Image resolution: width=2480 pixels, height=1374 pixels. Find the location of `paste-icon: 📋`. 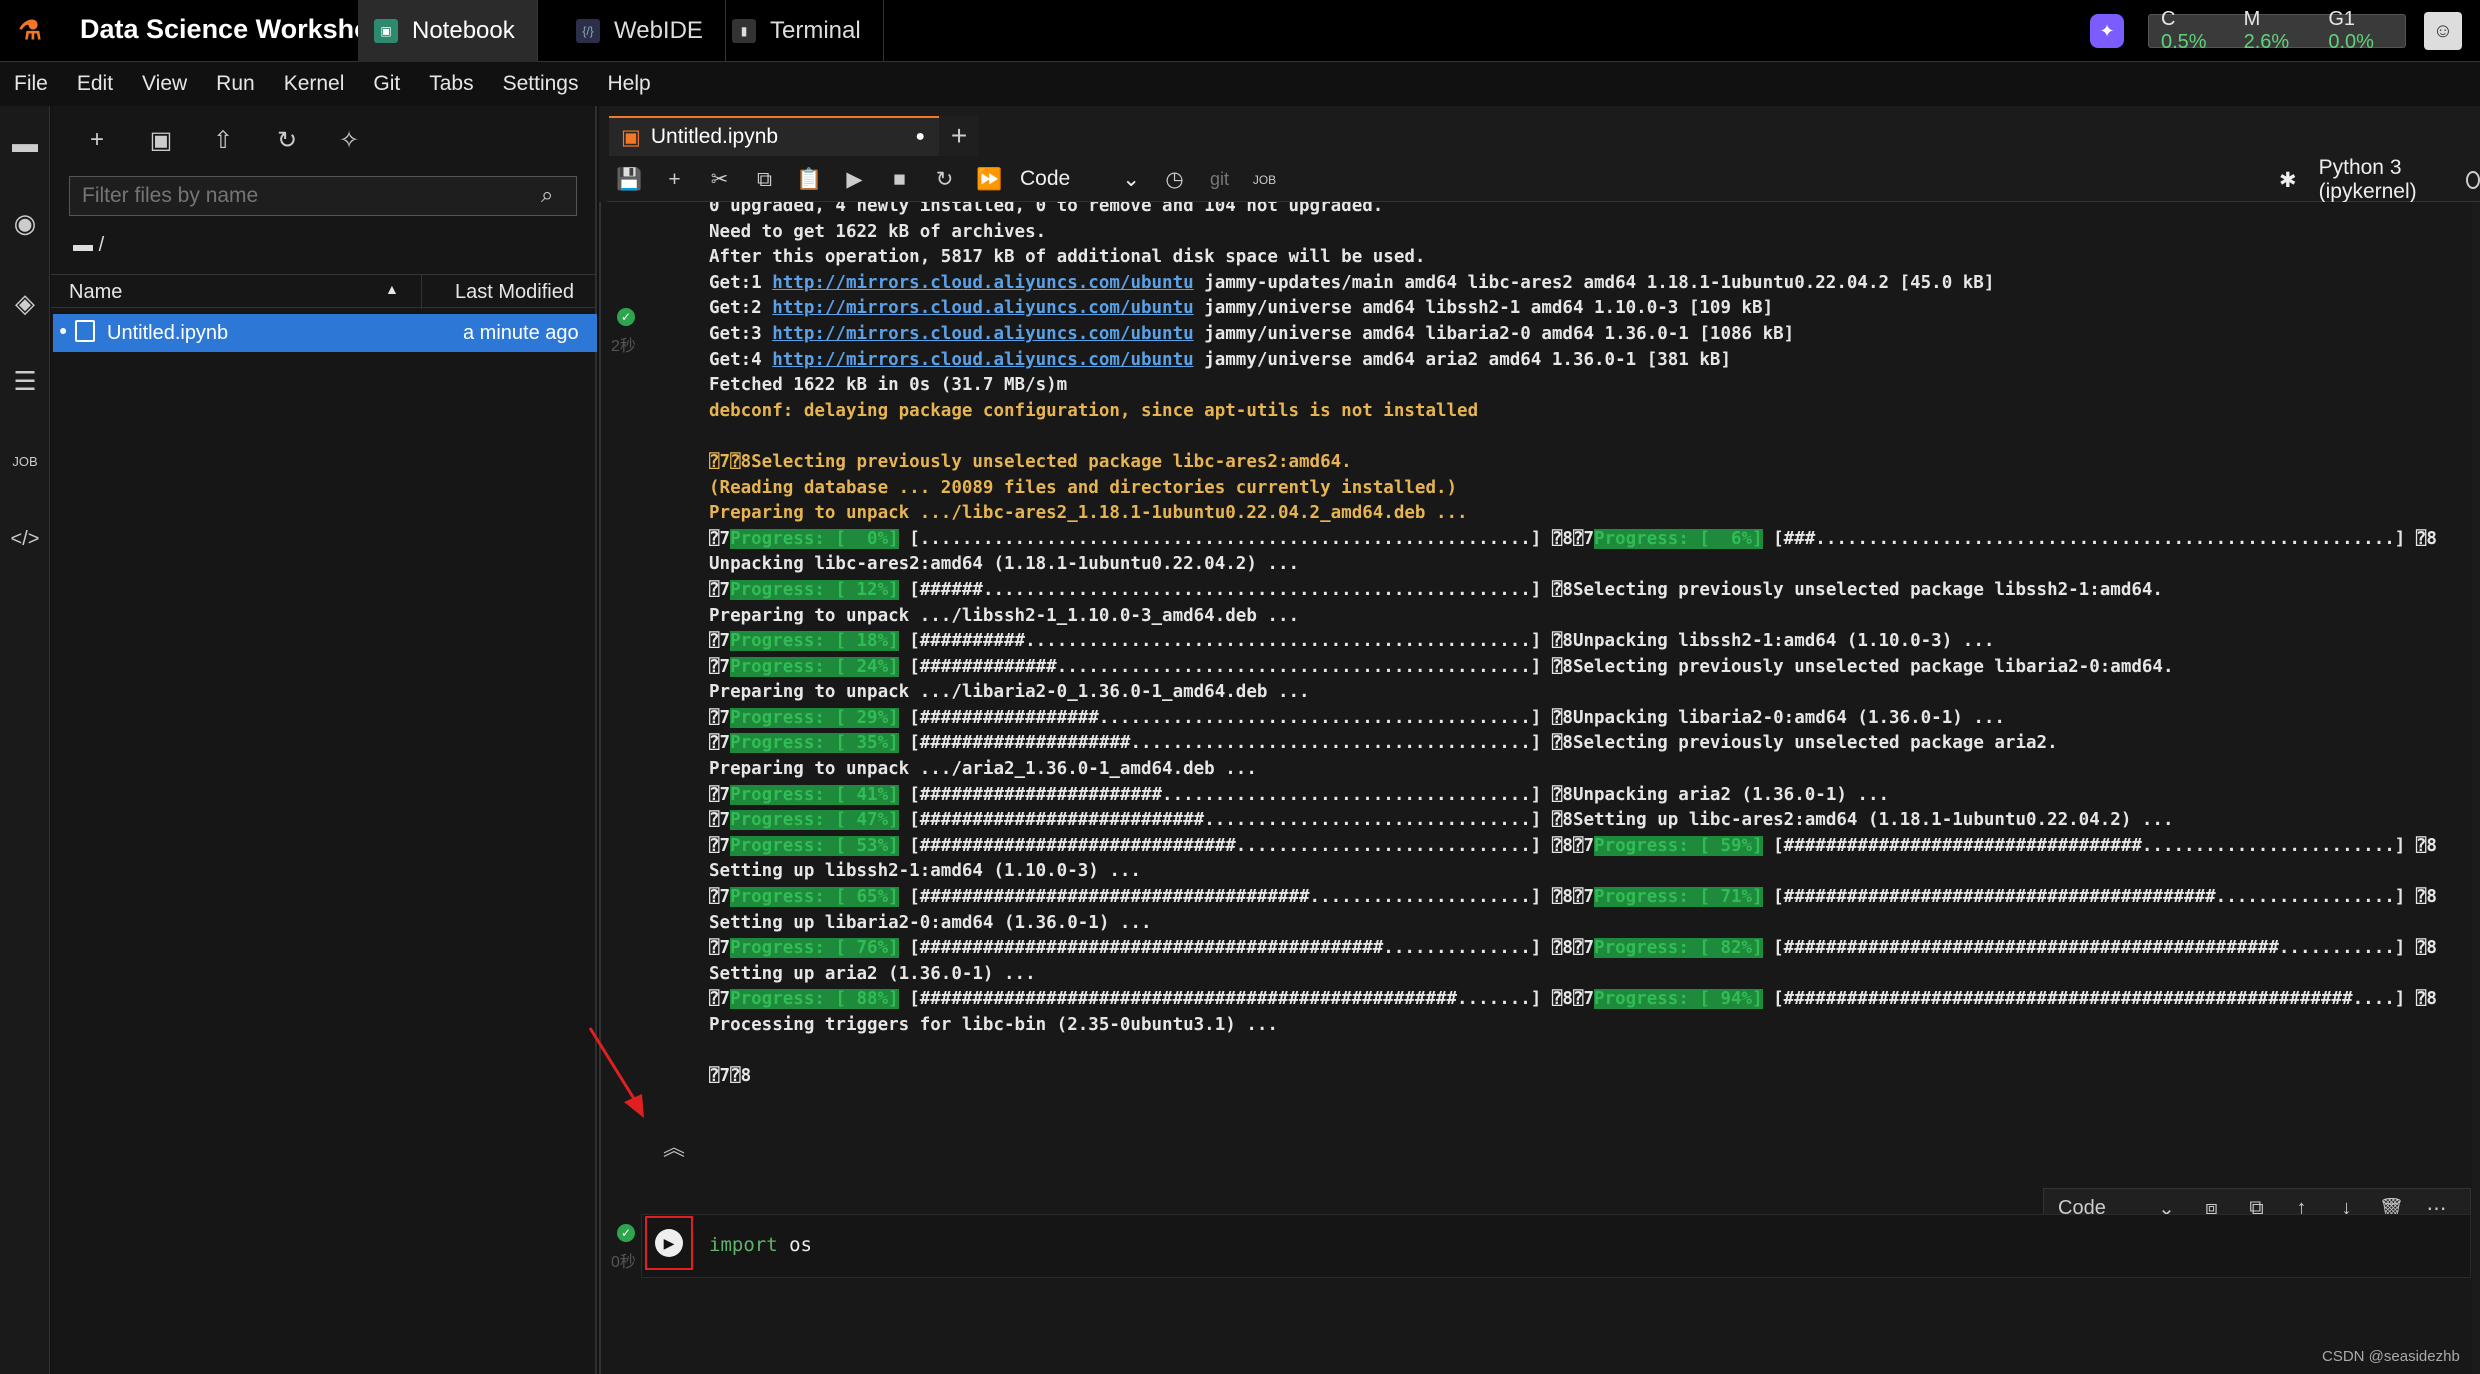

paste-icon: 📋 is located at coordinates (809, 180).